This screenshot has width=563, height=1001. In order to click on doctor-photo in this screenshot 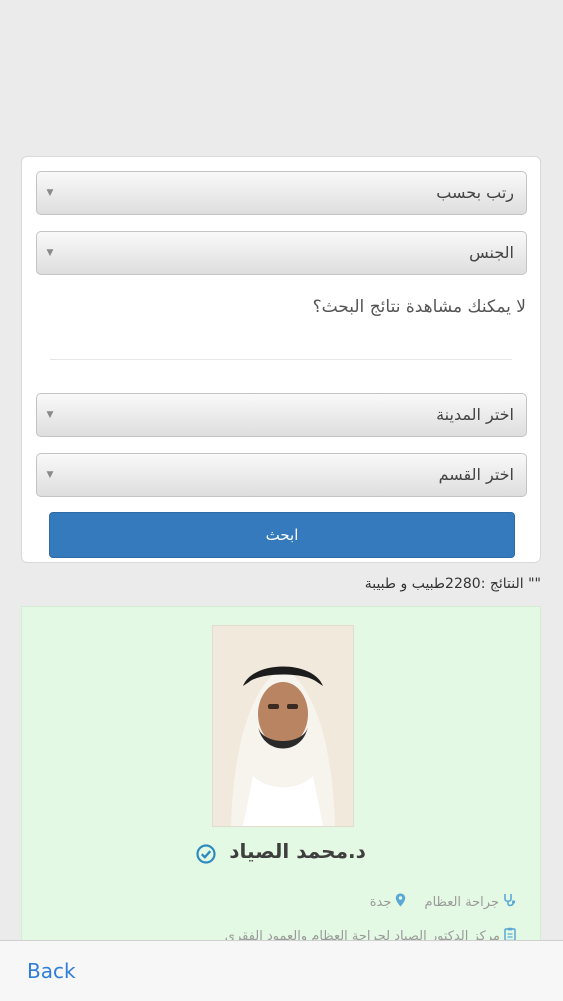, I will do `click(283, 726)`.